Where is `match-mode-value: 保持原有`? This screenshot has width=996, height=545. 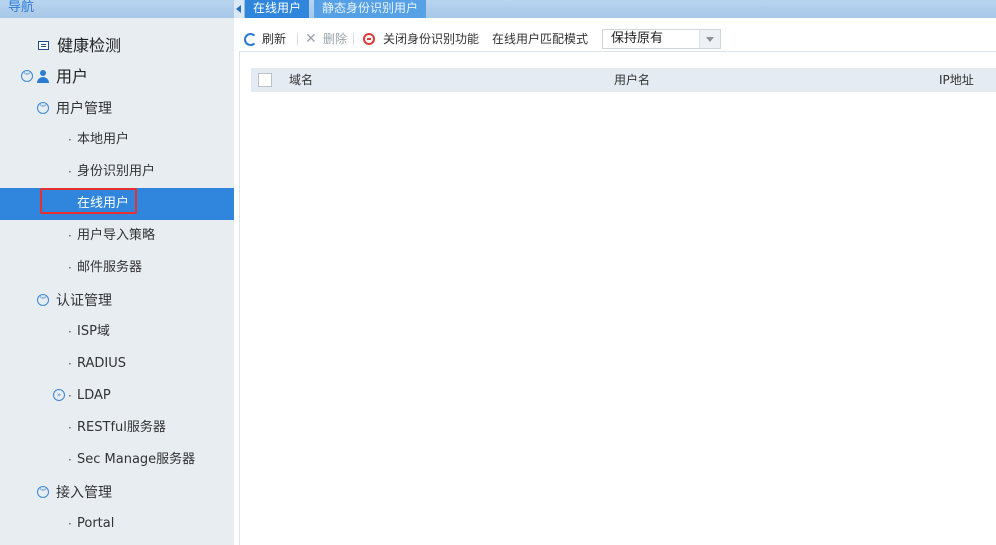
match-mode-value: 保持原有 is located at coordinates (637, 38).